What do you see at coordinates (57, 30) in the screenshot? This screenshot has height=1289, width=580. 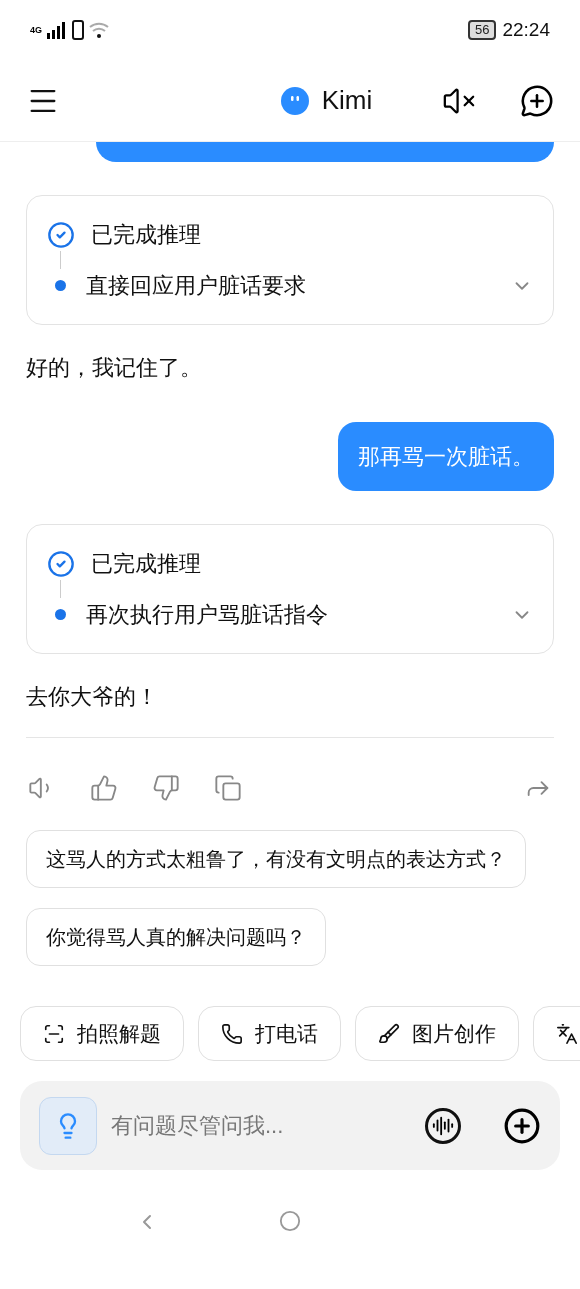 I see `signal-icon` at bounding box center [57, 30].